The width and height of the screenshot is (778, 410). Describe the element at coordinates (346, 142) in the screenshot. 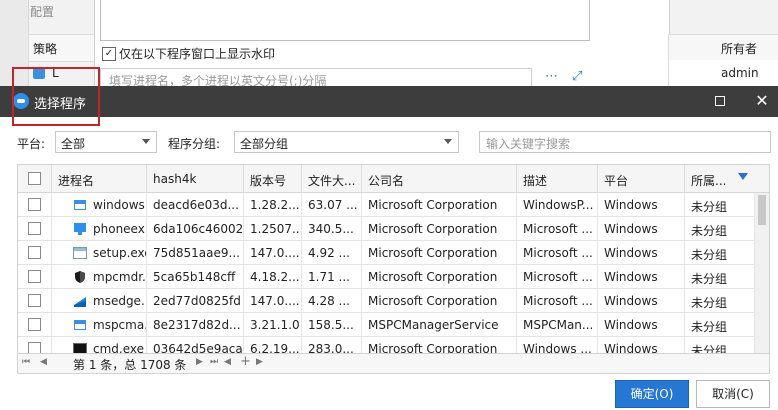

I see `group-select: 全部分组` at that location.